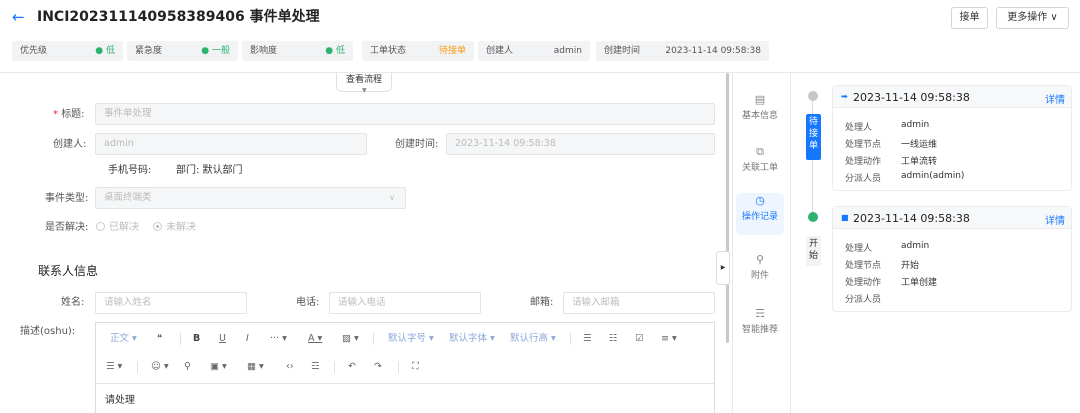 This screenshot has height=413, width=1080. What do you see at coordinates (405, 383) in the screenshot?
I see `editor-divider` at bounding box center [405, 383].